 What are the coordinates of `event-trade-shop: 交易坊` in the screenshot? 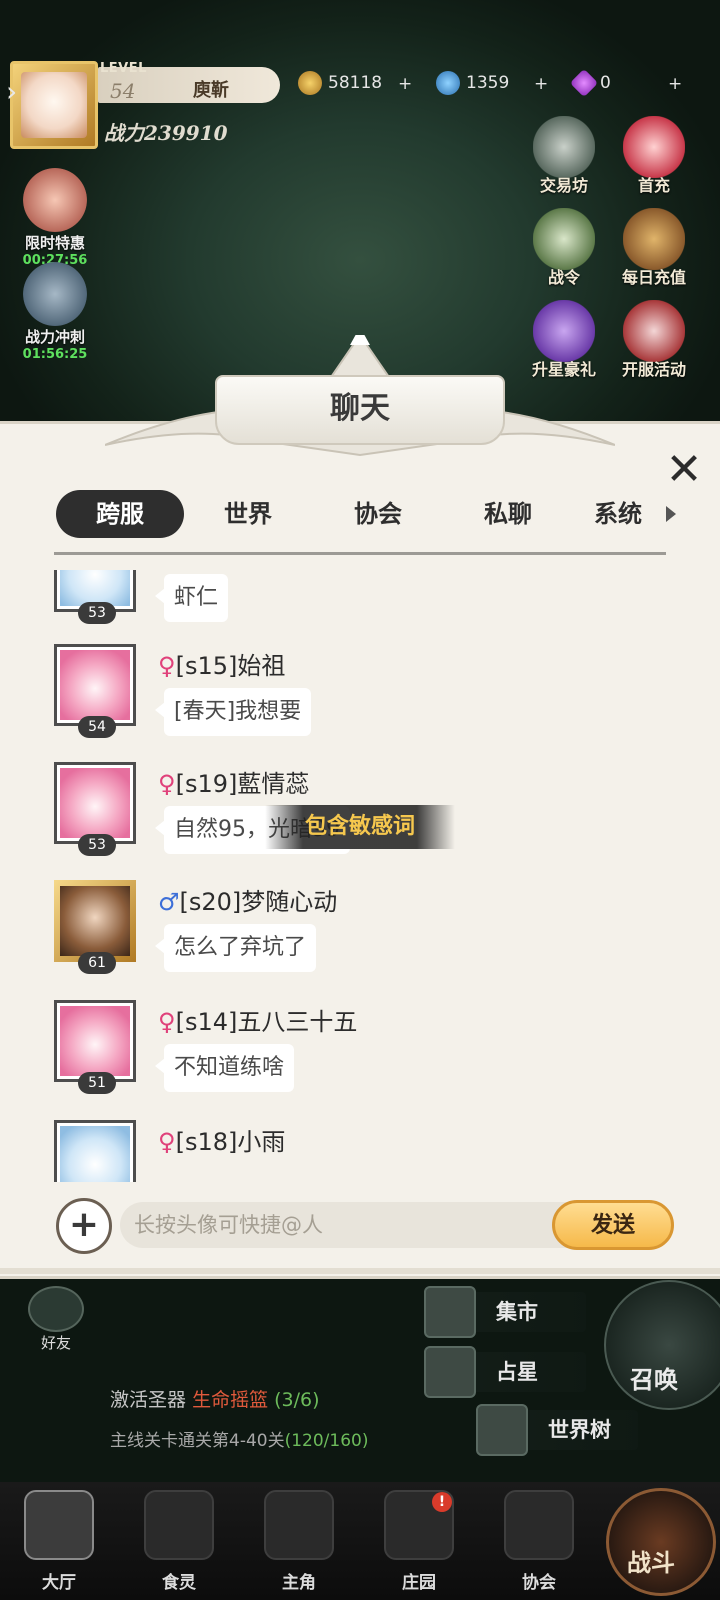 It's located at (564, 156).